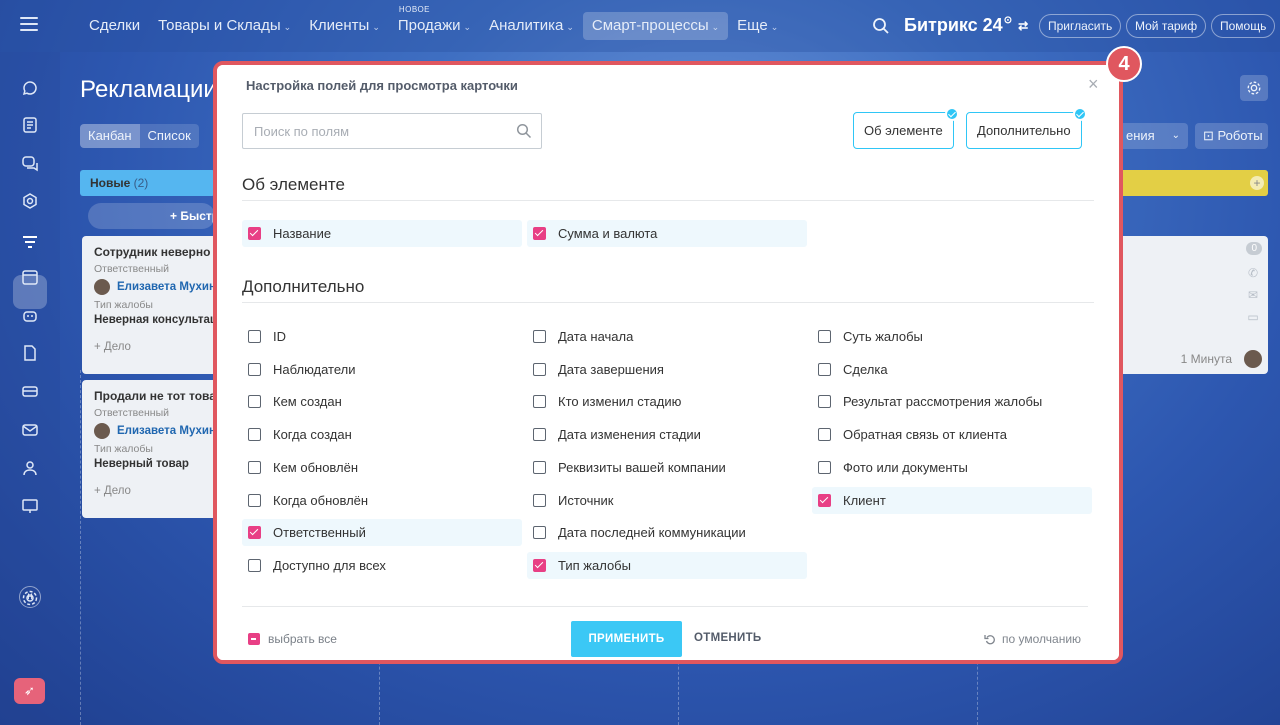  I want to click on chat-icon: ▭, so click(1253, 317).